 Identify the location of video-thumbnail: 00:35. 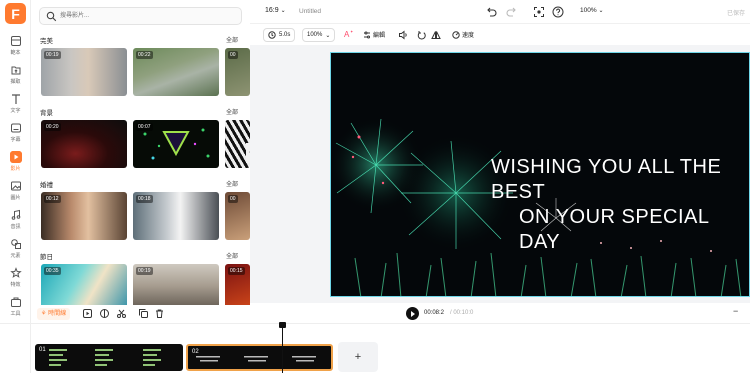
(84, 284).